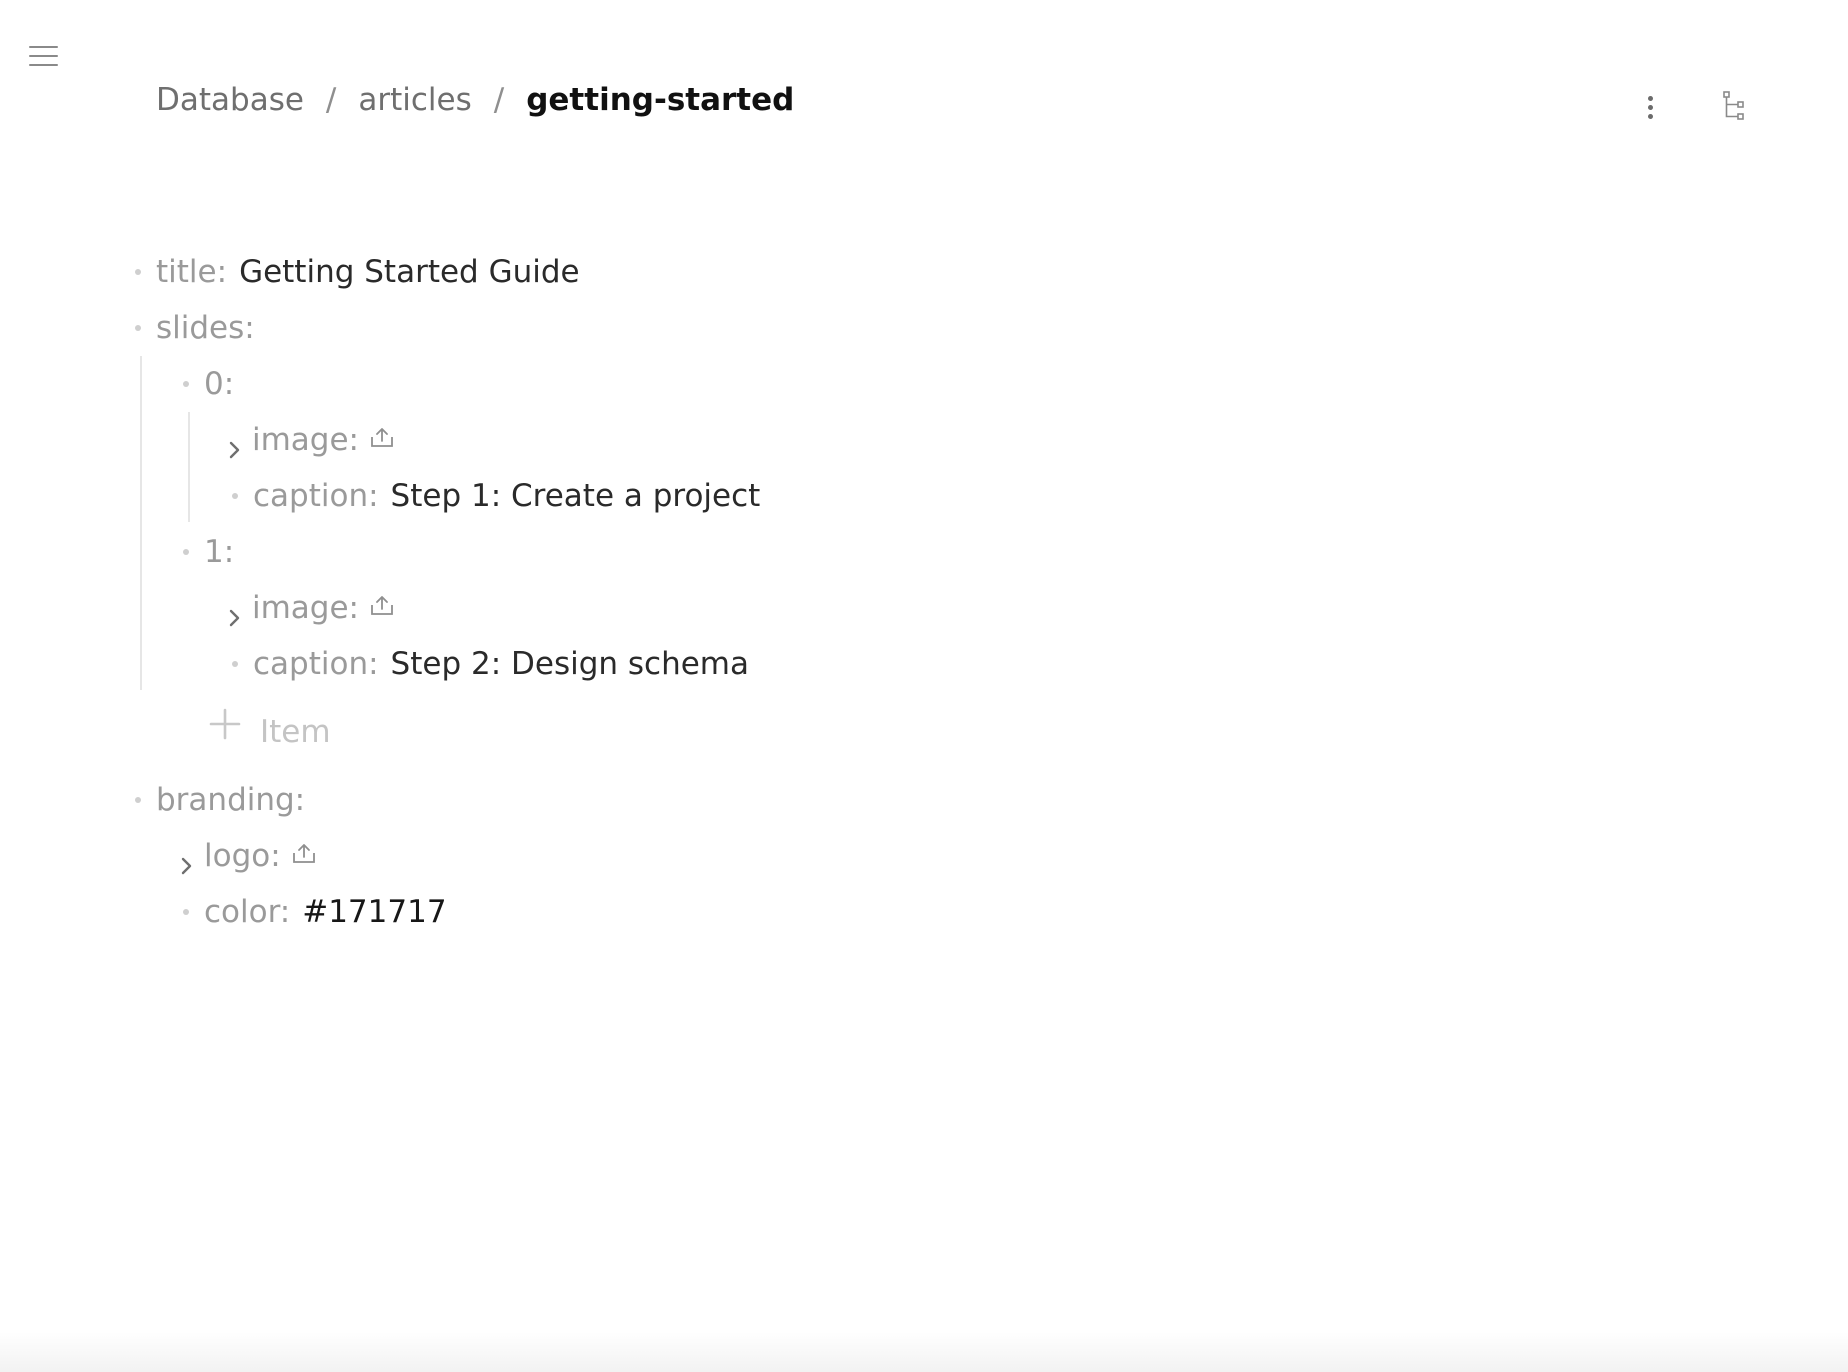  Describe the element at coordinates (475, 100) in the screenshot. I see `breadcrumb: Database / articles / getting-started` at that location.